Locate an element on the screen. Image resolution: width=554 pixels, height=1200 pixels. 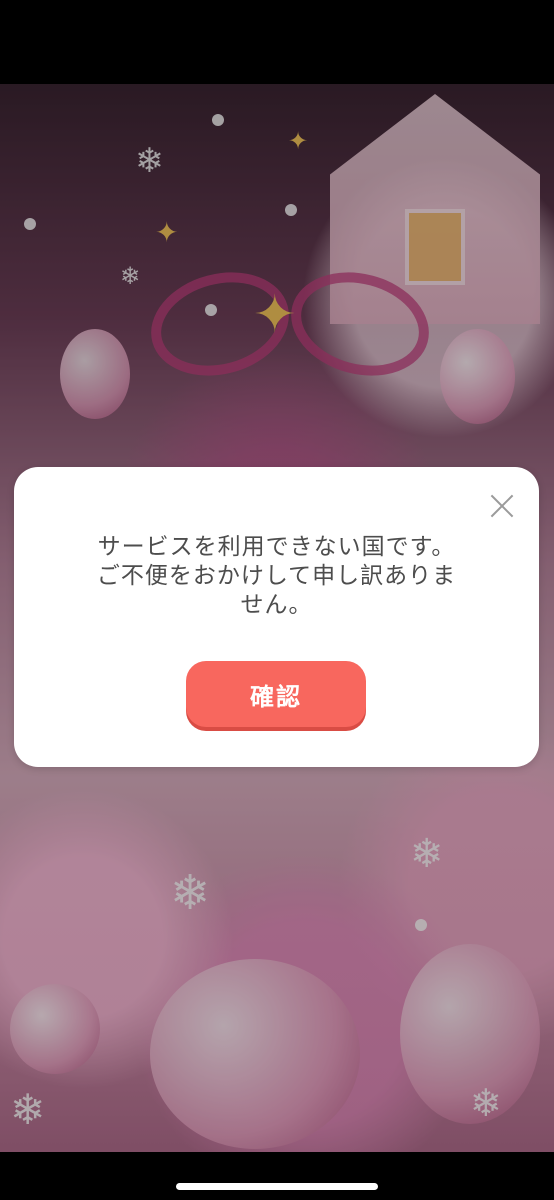
dialog-message-line-1: サービスを利用できない国です。 is located at coordinates (276, 547).